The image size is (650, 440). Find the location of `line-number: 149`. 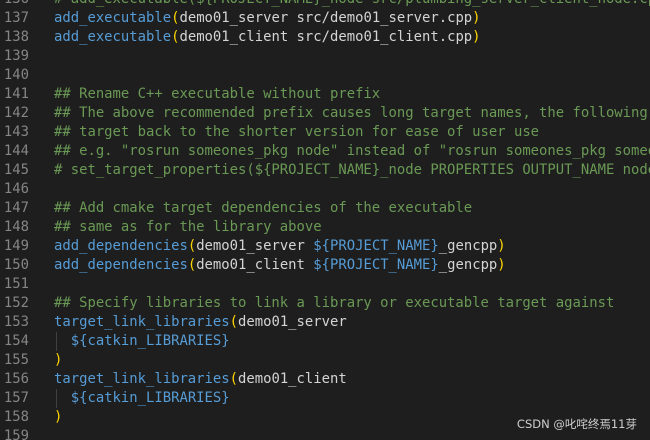

line-number: 149 is located at coordinates (16, 246).